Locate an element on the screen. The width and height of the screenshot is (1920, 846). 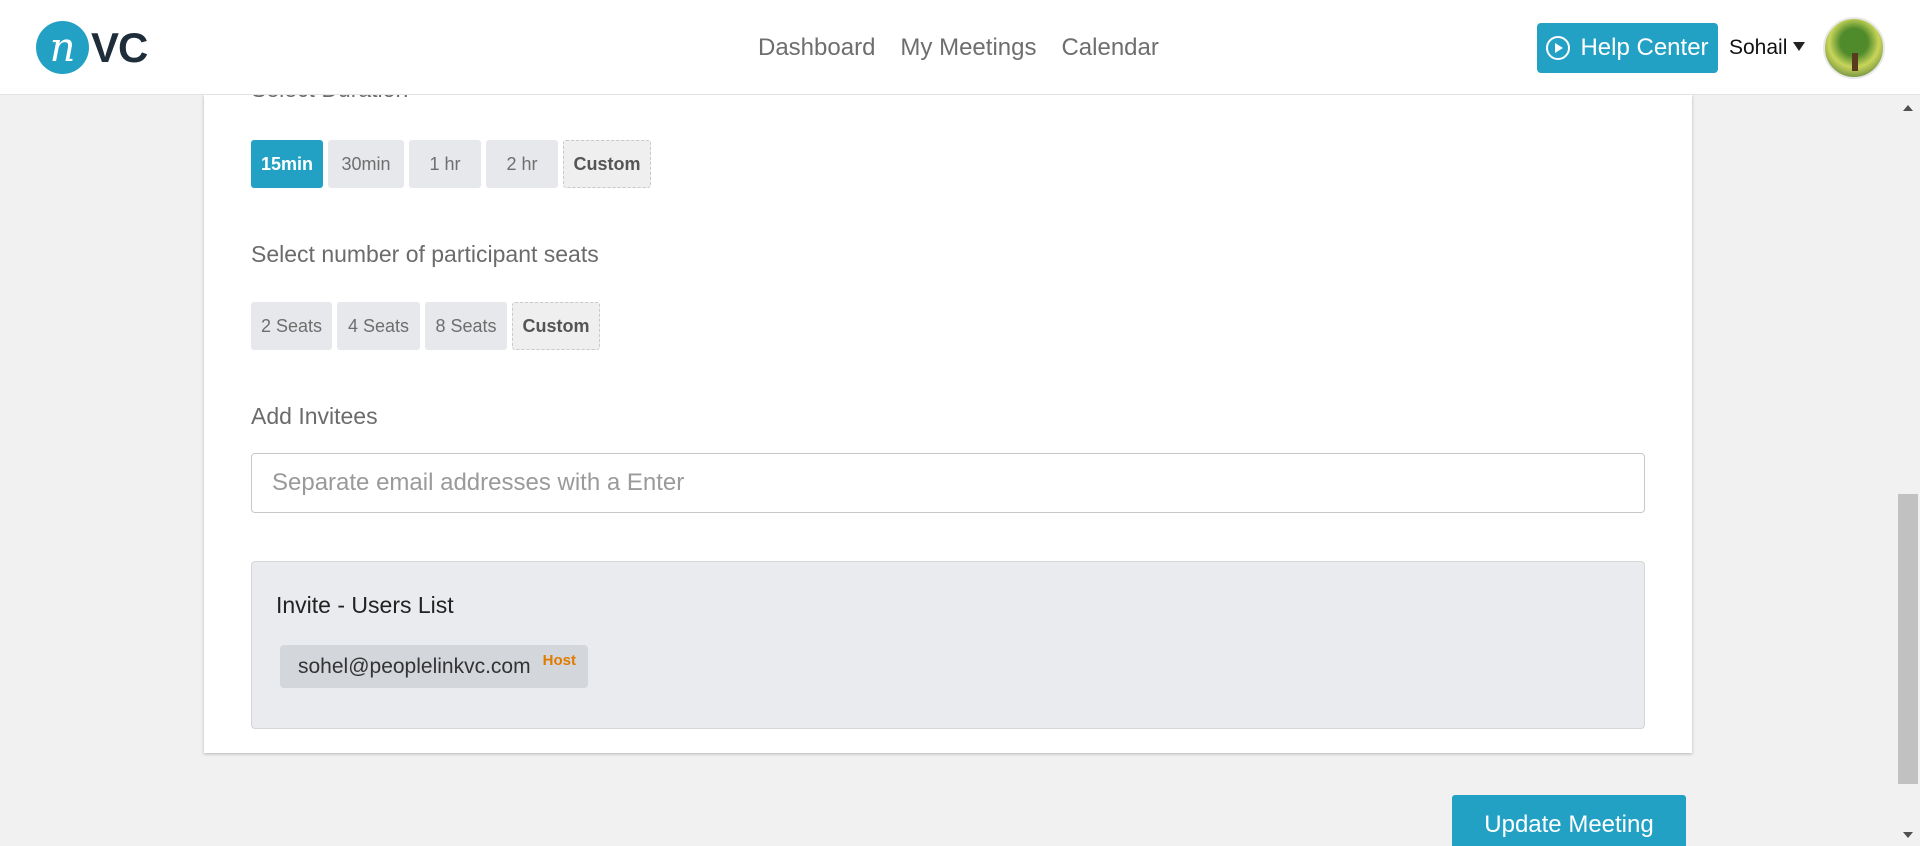
avatar is located at coordinates (1854, 48).